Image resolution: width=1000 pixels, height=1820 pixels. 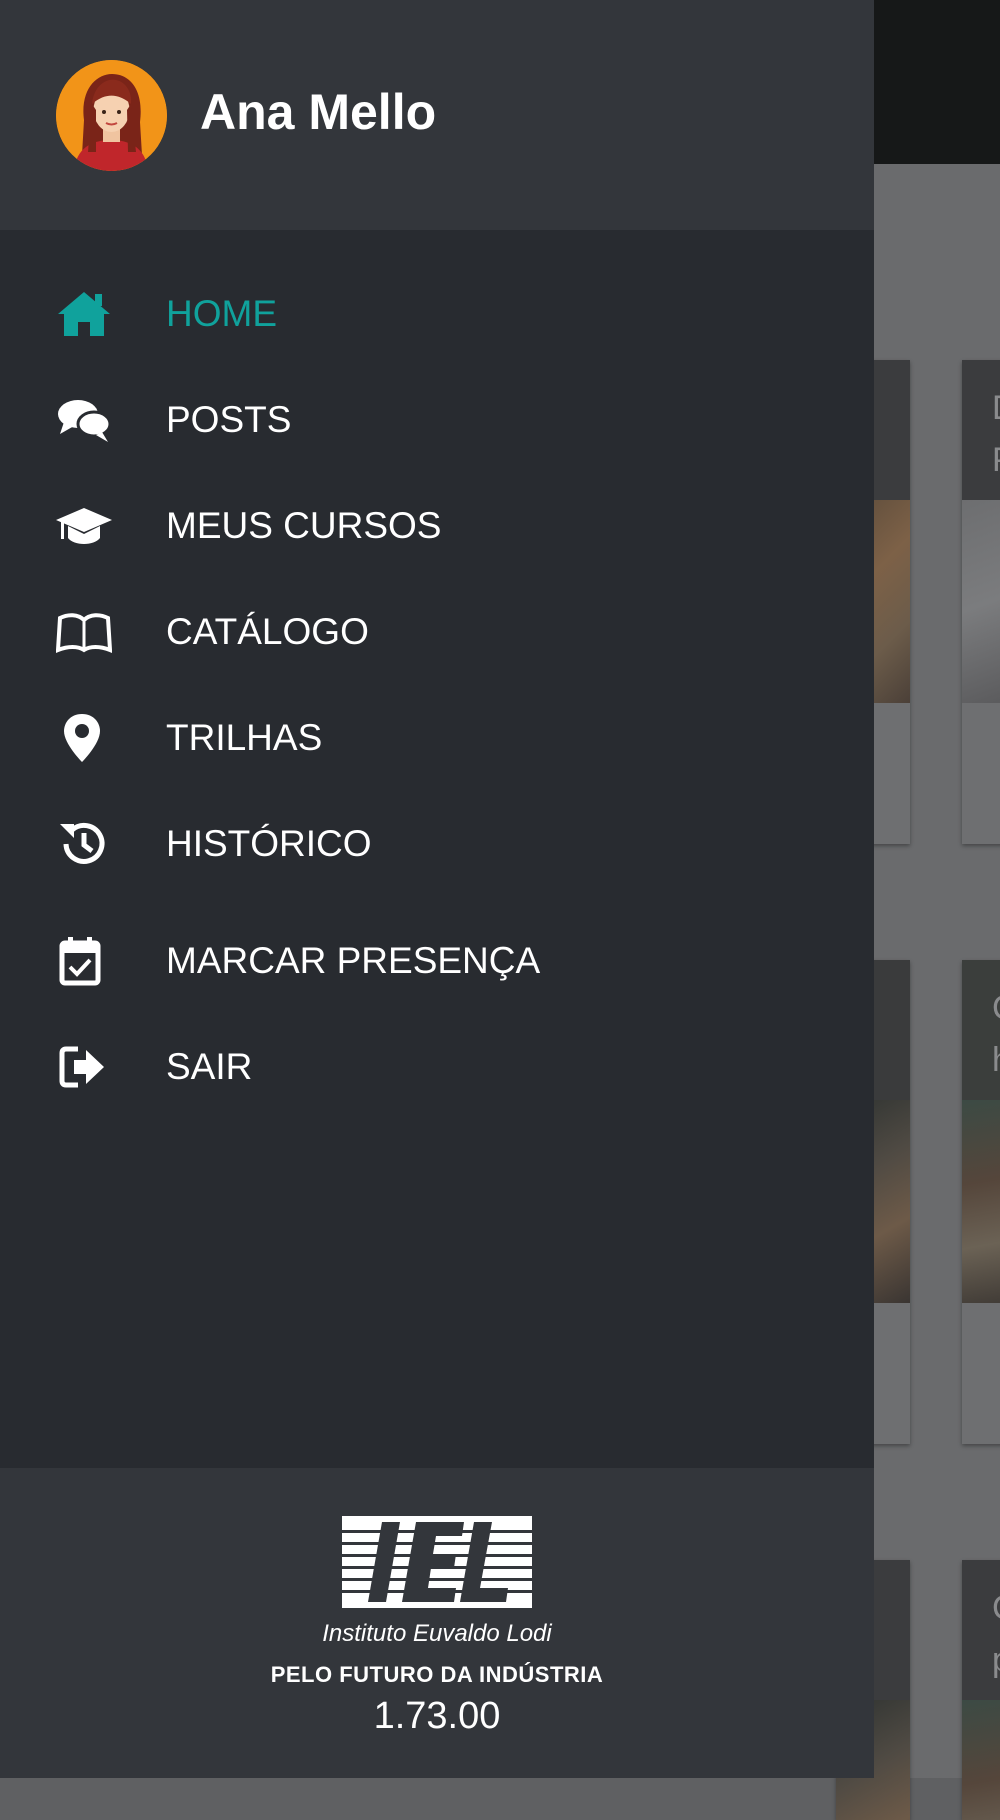 I want to click on menu-item-label: CATÁLOGO, so click(x=267, y=631).